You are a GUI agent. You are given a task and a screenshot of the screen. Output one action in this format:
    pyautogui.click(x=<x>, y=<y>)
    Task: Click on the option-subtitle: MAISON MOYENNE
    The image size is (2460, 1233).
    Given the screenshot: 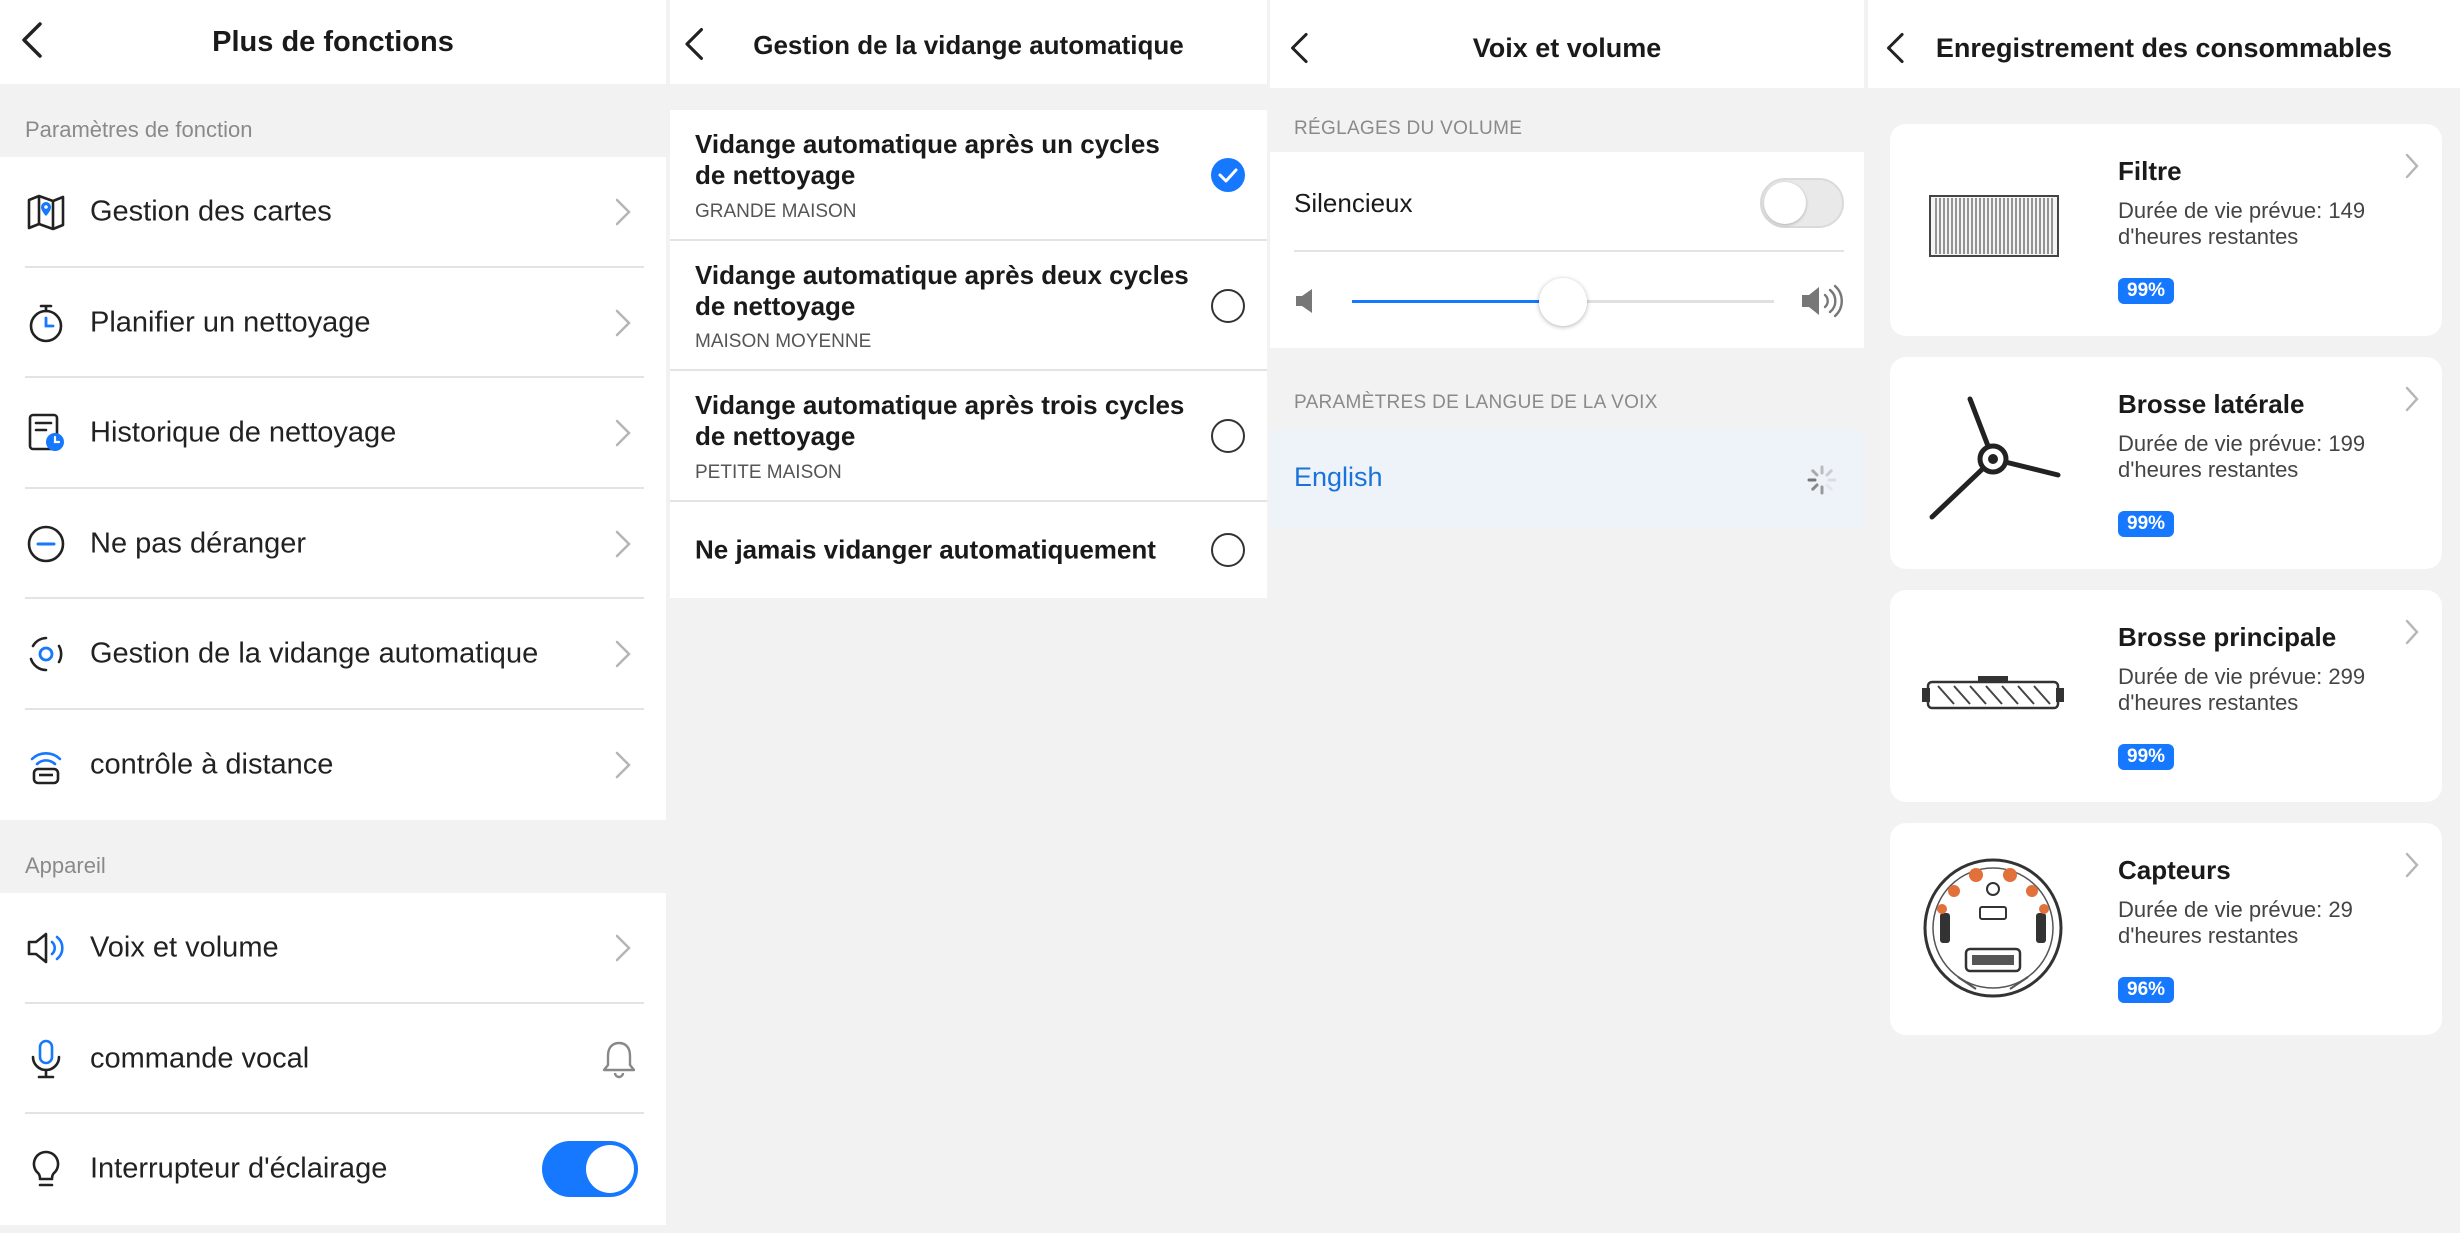 What is the action you would take?
    pyautogui.click(x=783, y=341)
    